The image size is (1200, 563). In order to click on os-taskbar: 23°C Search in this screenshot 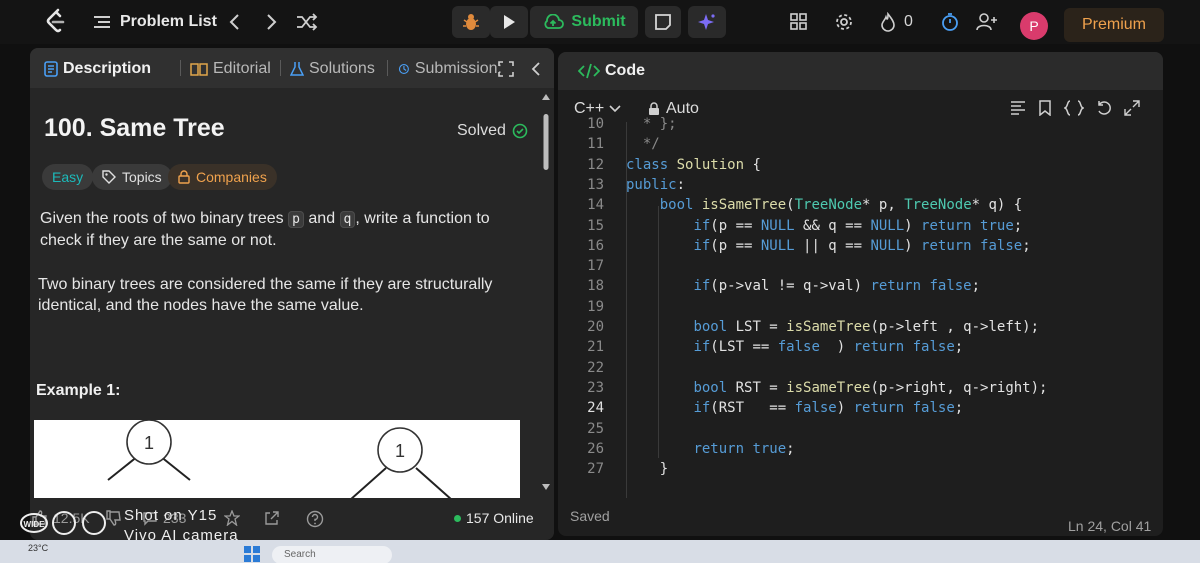, I will do `click(600, 551)`.